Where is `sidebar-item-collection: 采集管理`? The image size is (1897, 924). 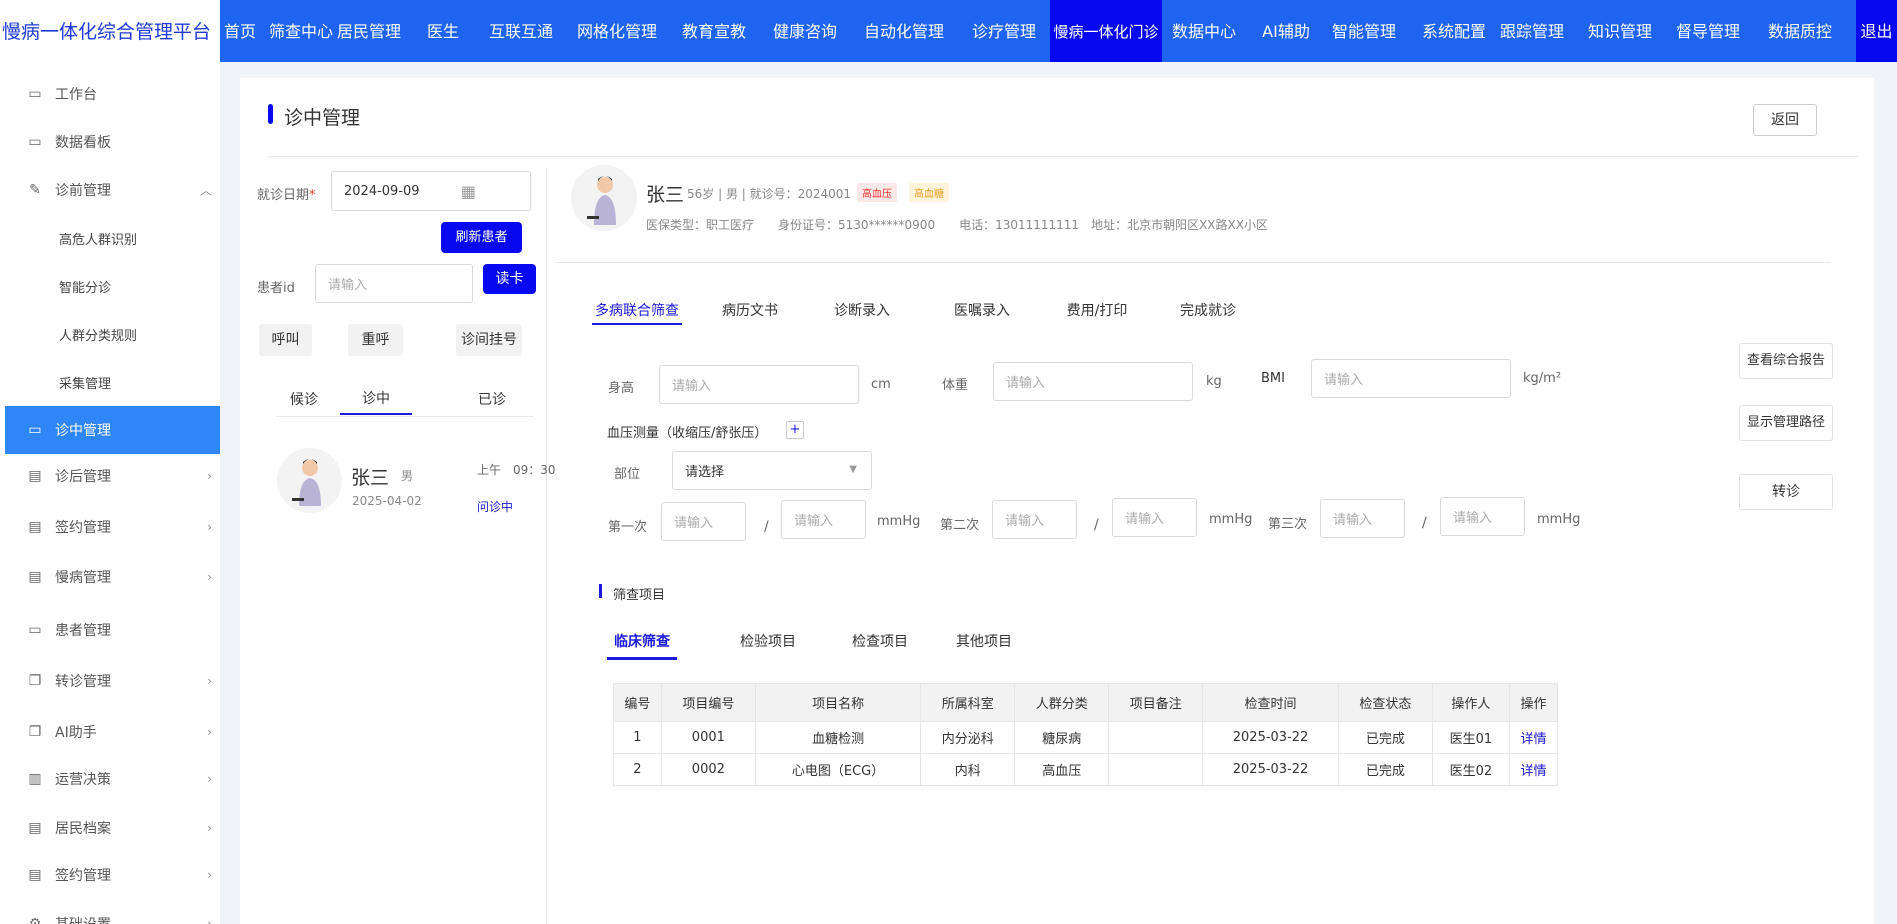 sidebar-item-collection: 采集管理 is located at coordinates (112, 382).